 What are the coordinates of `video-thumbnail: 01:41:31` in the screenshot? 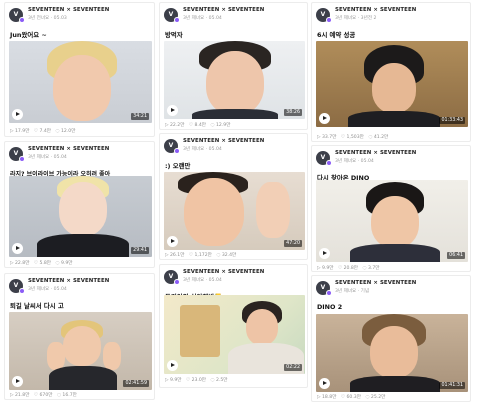 It's located at (392, 353).